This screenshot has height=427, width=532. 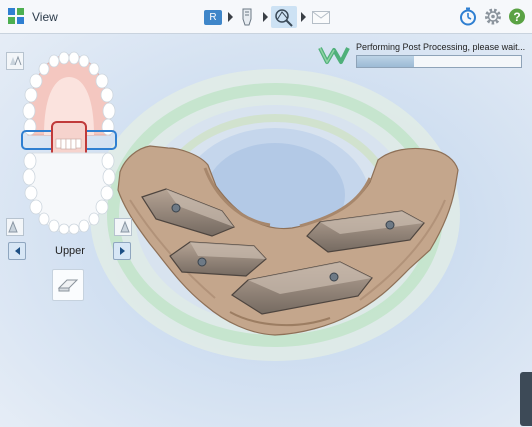 I want to click on arrow-right-icon, so click(x=122, y=251).